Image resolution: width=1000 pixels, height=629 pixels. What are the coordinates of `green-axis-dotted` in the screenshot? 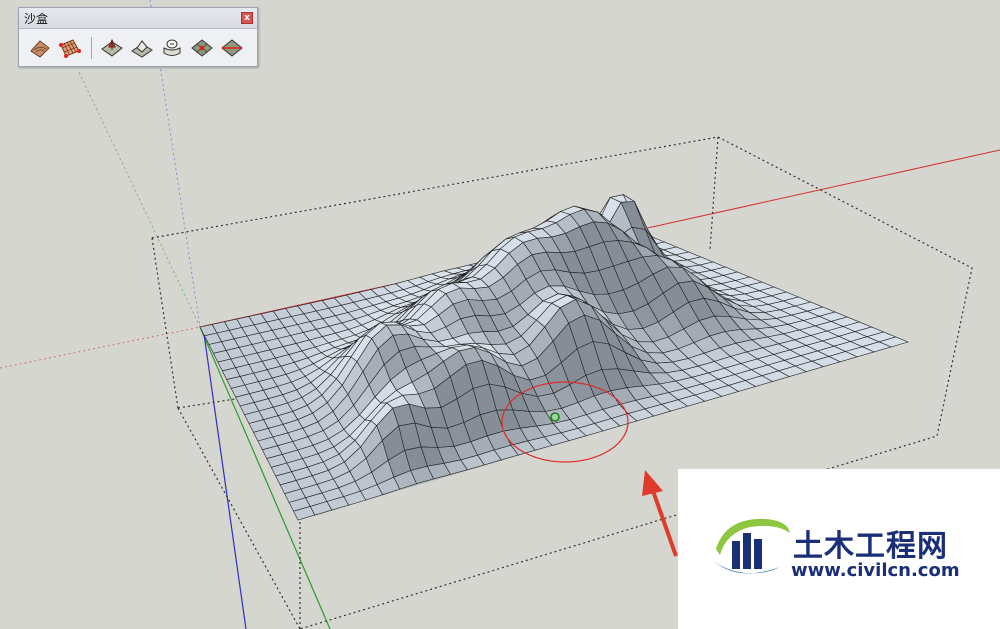 It's located at (139, 198).